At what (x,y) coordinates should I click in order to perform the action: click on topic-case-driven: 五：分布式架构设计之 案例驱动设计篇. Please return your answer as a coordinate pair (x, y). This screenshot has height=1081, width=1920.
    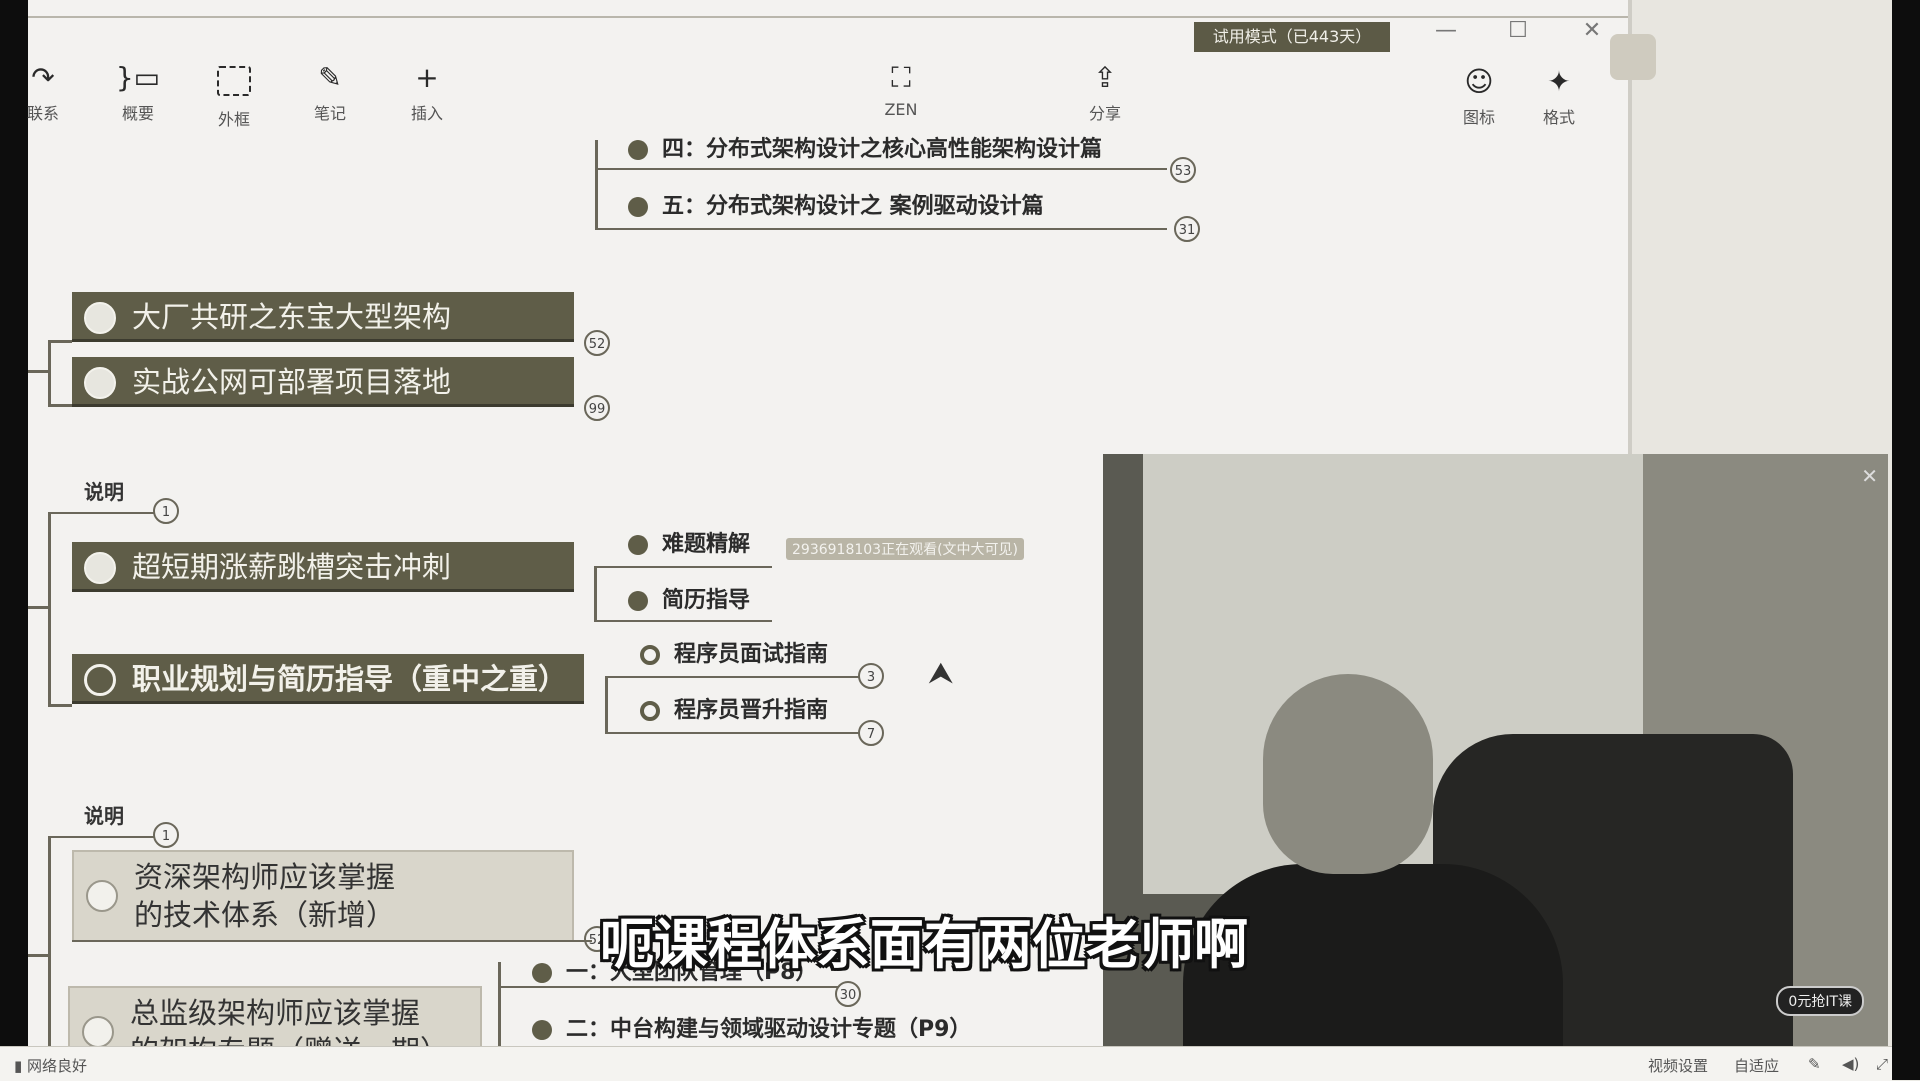
    Looking at the image, I should click on (834, 207).